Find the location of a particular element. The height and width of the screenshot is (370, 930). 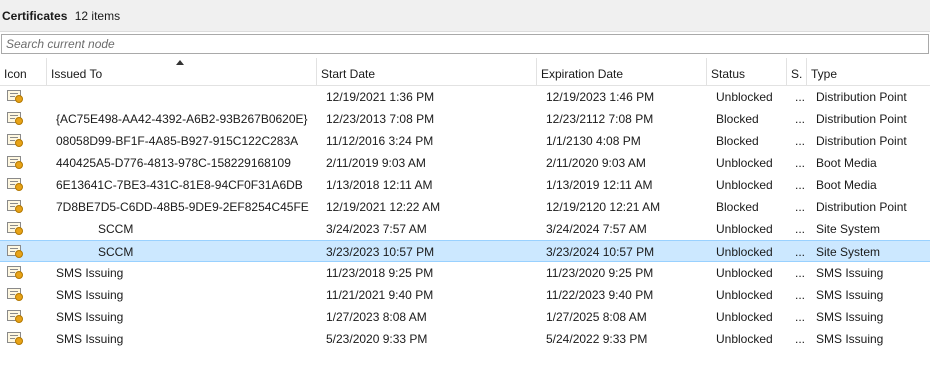

expiration-date-cell: 1/13/2019 12:11 AM is located at coordinates (599, 185).